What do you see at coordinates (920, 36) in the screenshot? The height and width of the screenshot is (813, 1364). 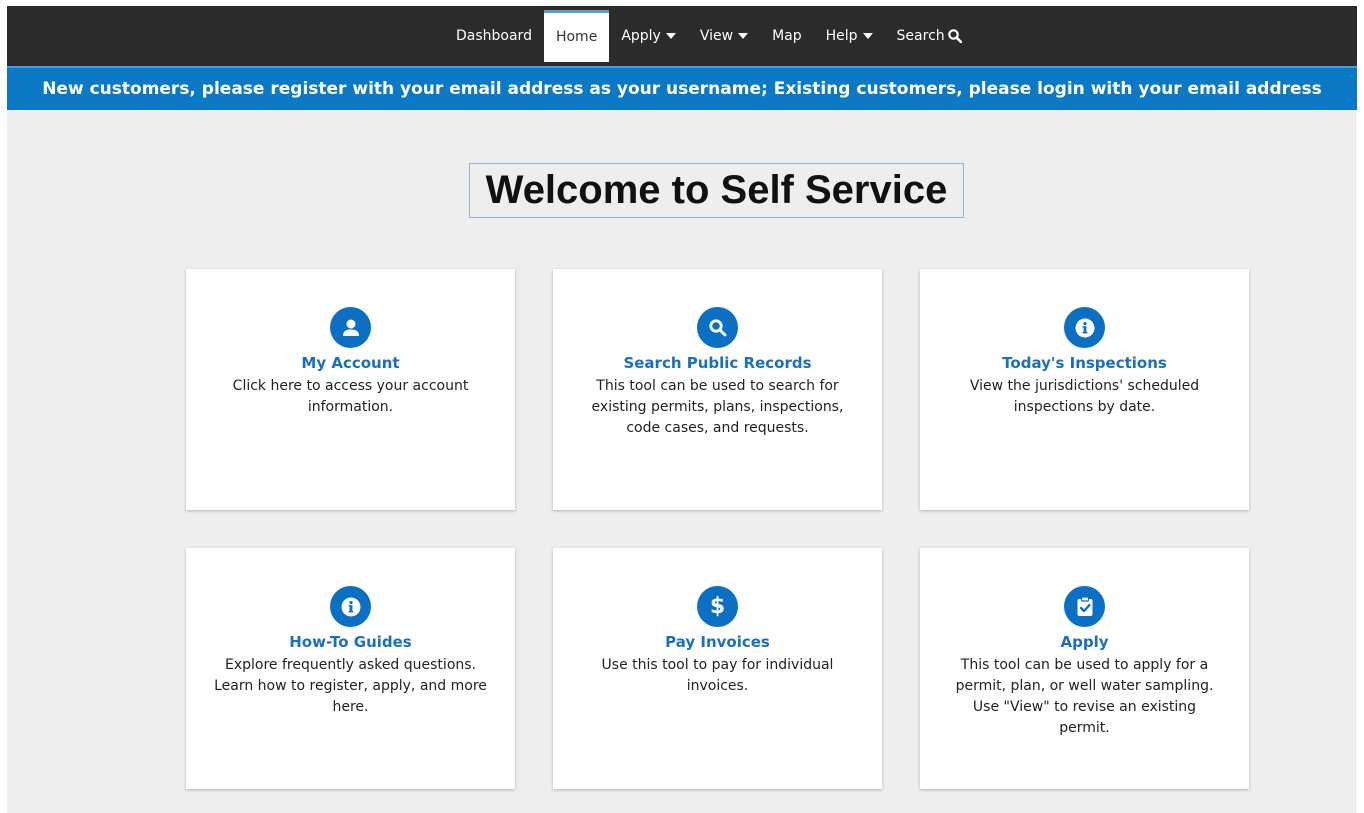 I see `nav-search-label: Search` at bounding box center [920, 36].